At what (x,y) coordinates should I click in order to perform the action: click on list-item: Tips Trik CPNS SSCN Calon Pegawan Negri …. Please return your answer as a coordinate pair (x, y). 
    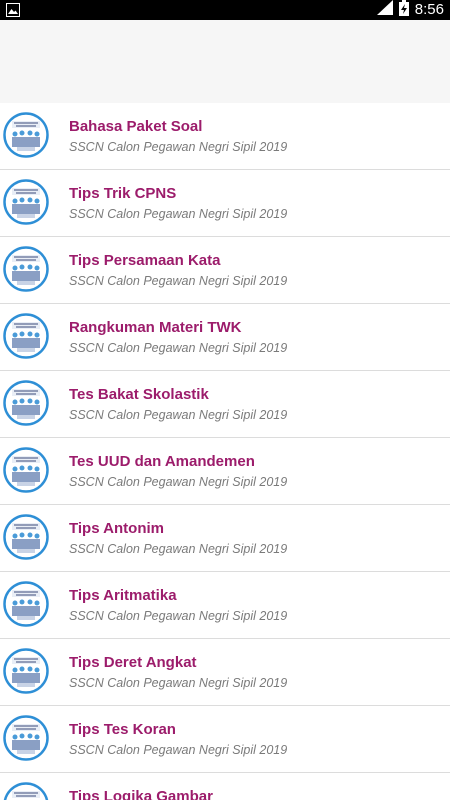
    Looking at the image, I should click on (225, 203).